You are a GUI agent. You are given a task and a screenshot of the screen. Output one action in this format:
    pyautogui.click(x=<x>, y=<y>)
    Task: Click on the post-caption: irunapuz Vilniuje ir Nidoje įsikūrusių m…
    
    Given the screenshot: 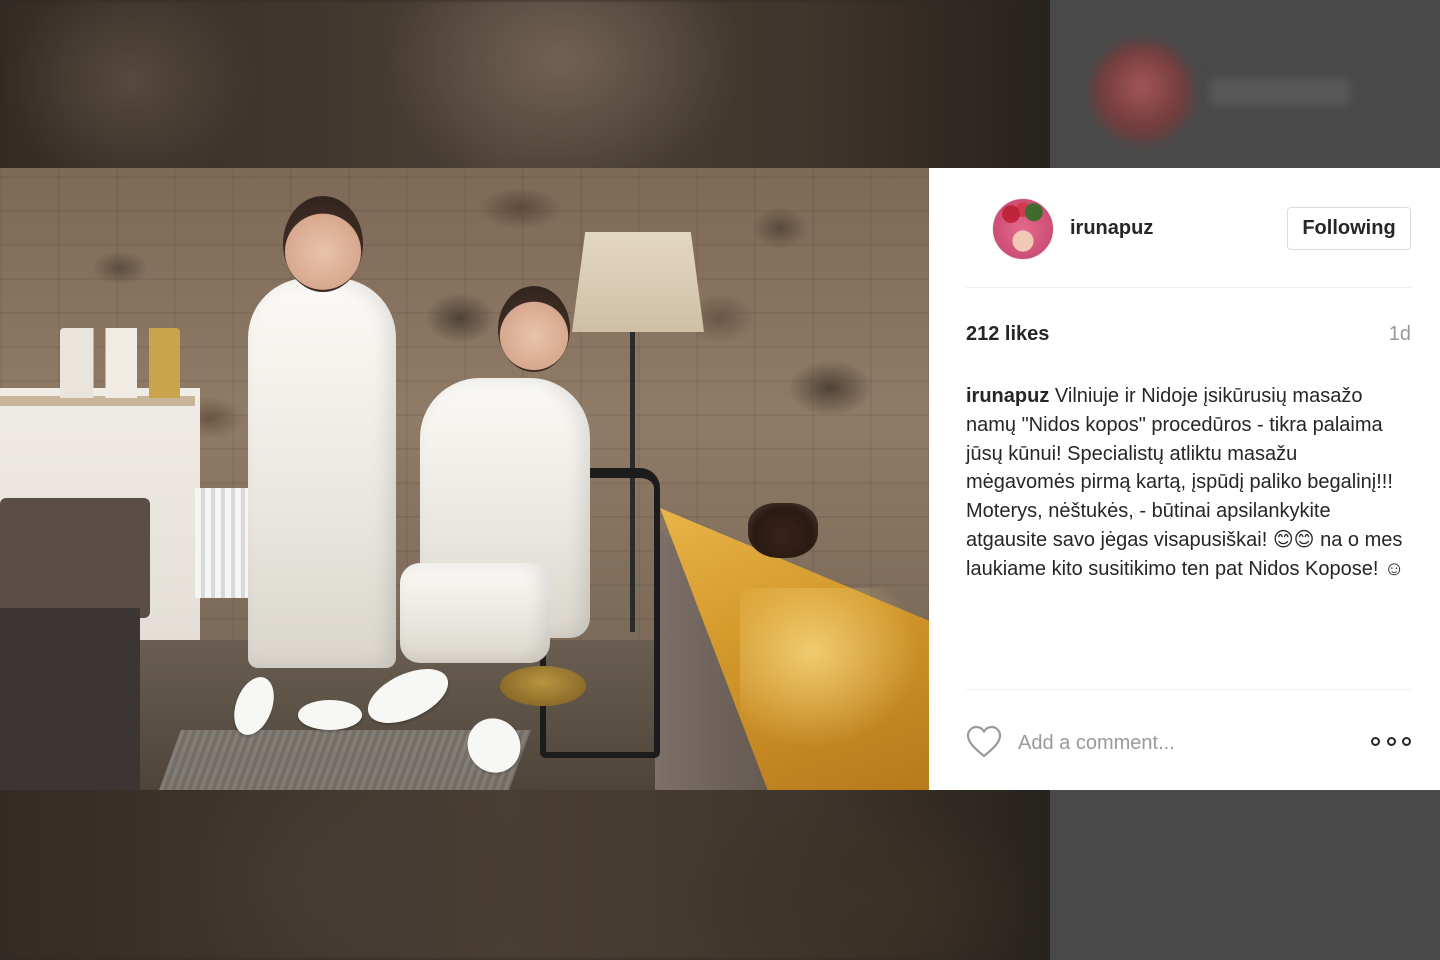 What is the action you would take?
    pyautogui.click(x=1188, y=483)
    